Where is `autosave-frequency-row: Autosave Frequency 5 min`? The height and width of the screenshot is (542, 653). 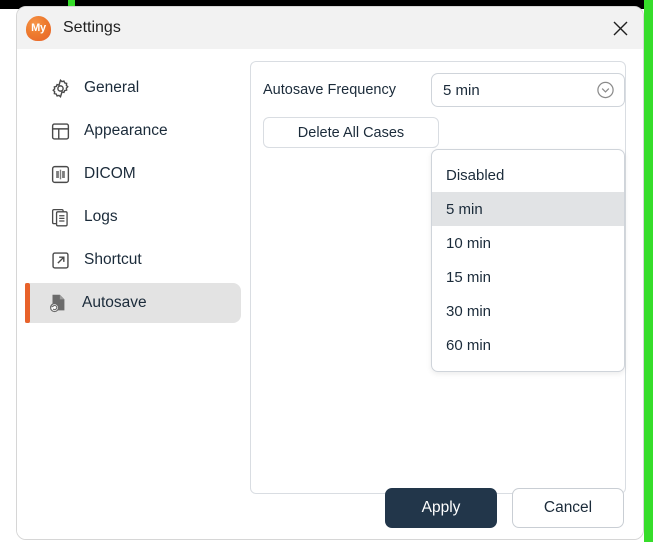 autosave-frequency-row: Autosave Frequency 5 min is located at coordinates (444, 90).